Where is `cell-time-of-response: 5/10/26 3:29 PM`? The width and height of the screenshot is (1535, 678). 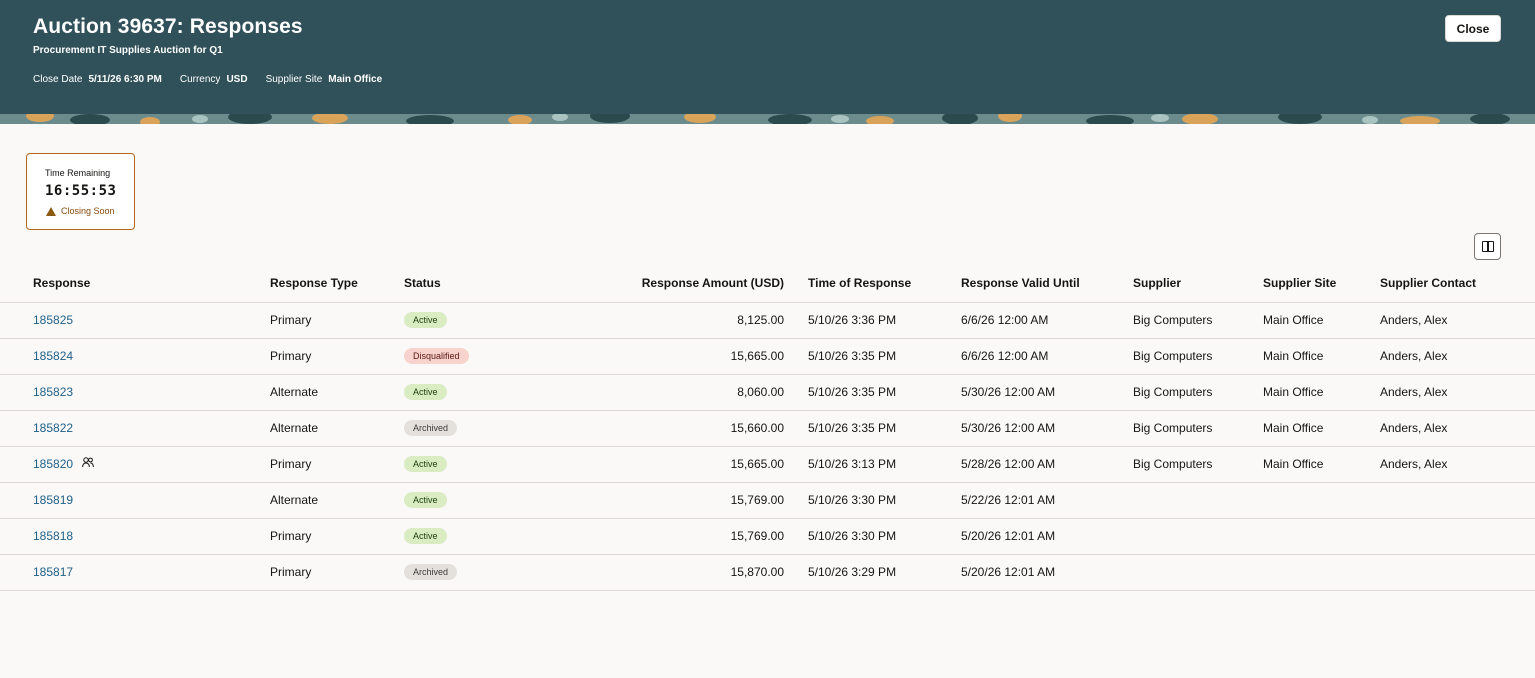 cell-time-of-response: 5/10/26 3:29 PM is located at coordinates (884, 572).